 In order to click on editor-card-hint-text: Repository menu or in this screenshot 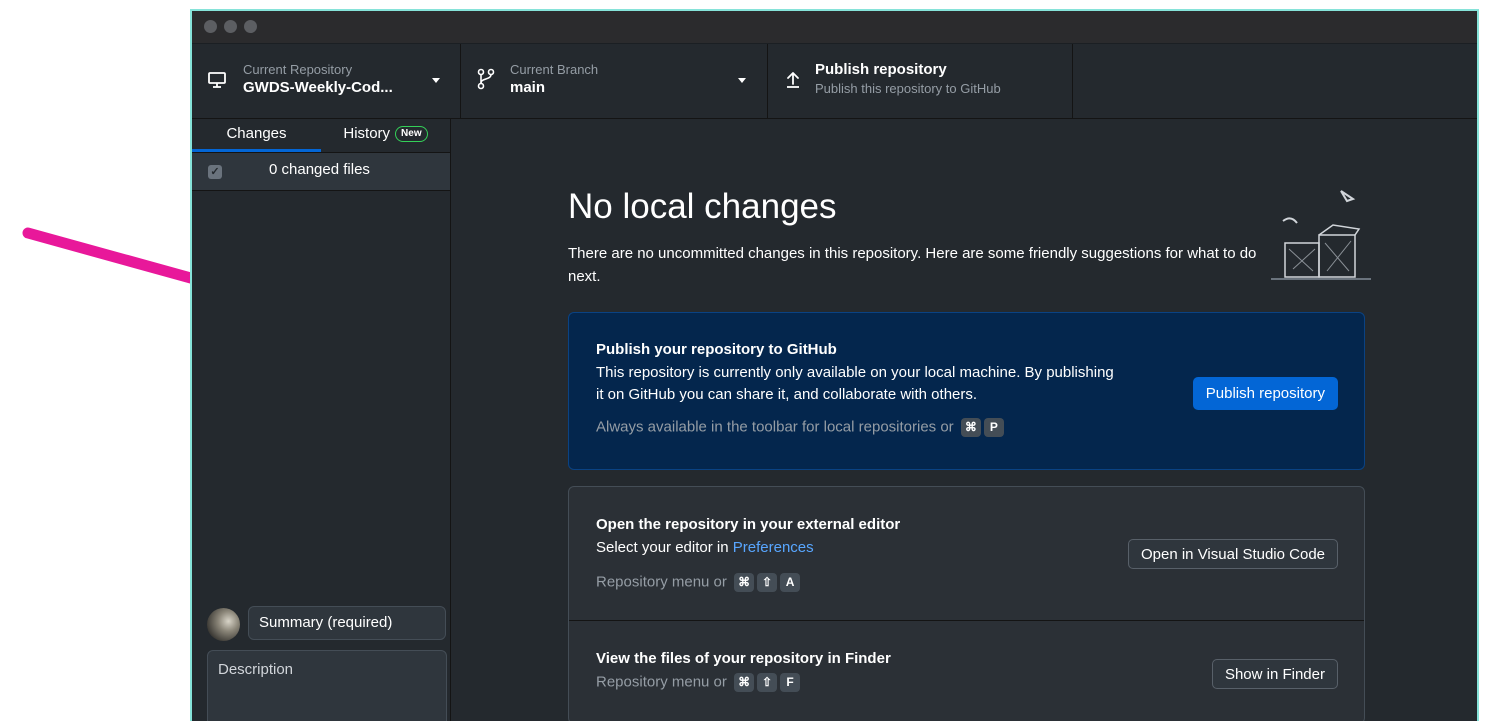, I will do `click(661, 582)`.